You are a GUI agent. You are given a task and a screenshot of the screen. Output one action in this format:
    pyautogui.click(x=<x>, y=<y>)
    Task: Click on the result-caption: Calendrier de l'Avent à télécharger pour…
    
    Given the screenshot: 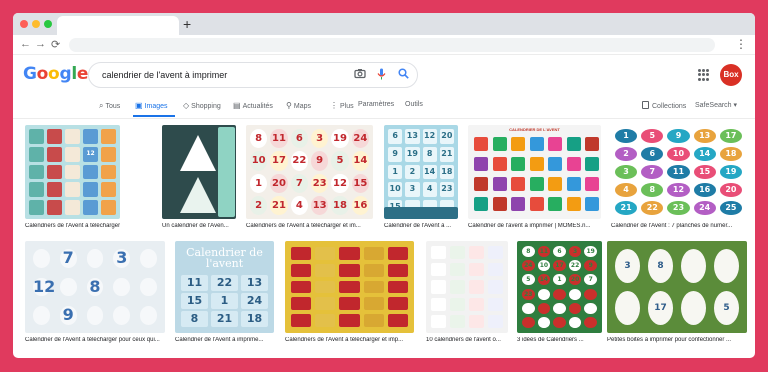 What is the action you would take?
    pyautogui.click(x=95, y=340)
    